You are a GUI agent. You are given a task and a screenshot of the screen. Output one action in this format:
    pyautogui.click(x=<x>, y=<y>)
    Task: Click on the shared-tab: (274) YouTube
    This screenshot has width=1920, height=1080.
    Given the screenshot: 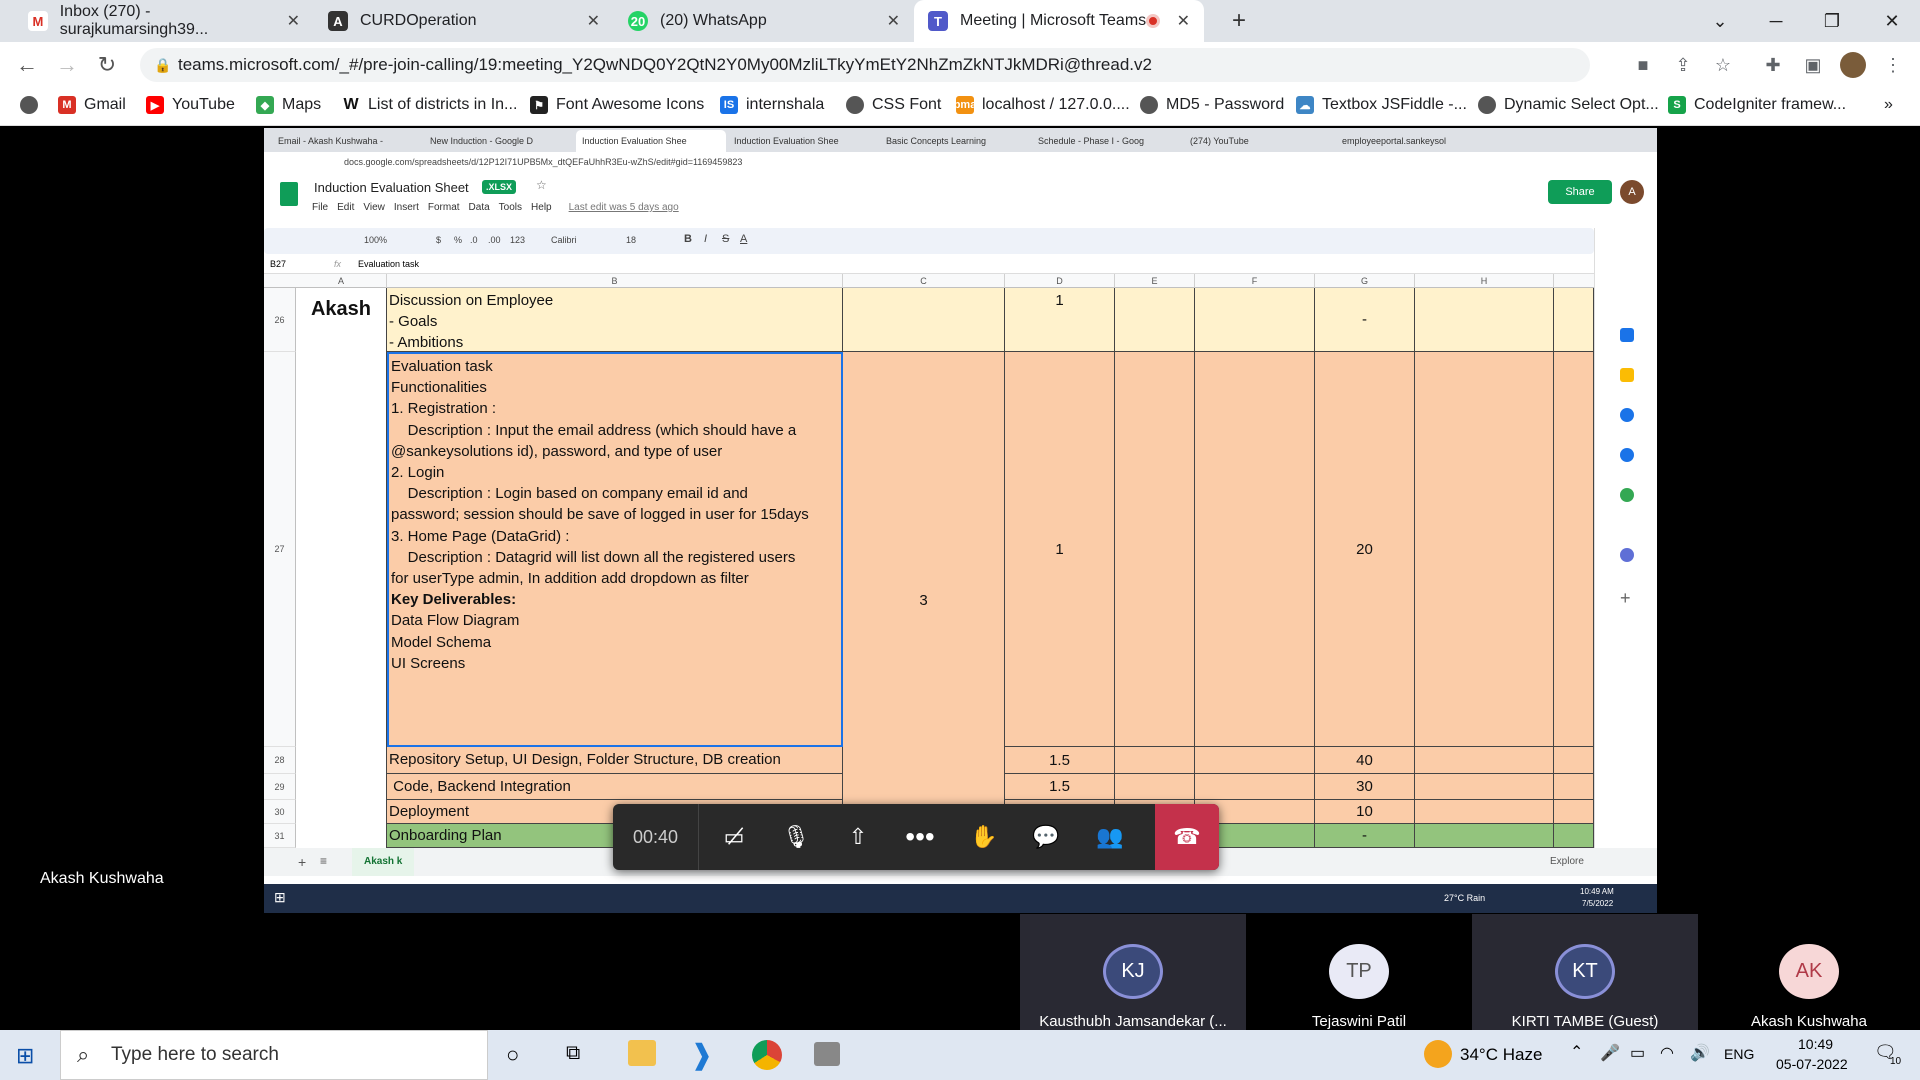 What is the action you would take?
    pyautogui.click(x=1259, y=141)
    